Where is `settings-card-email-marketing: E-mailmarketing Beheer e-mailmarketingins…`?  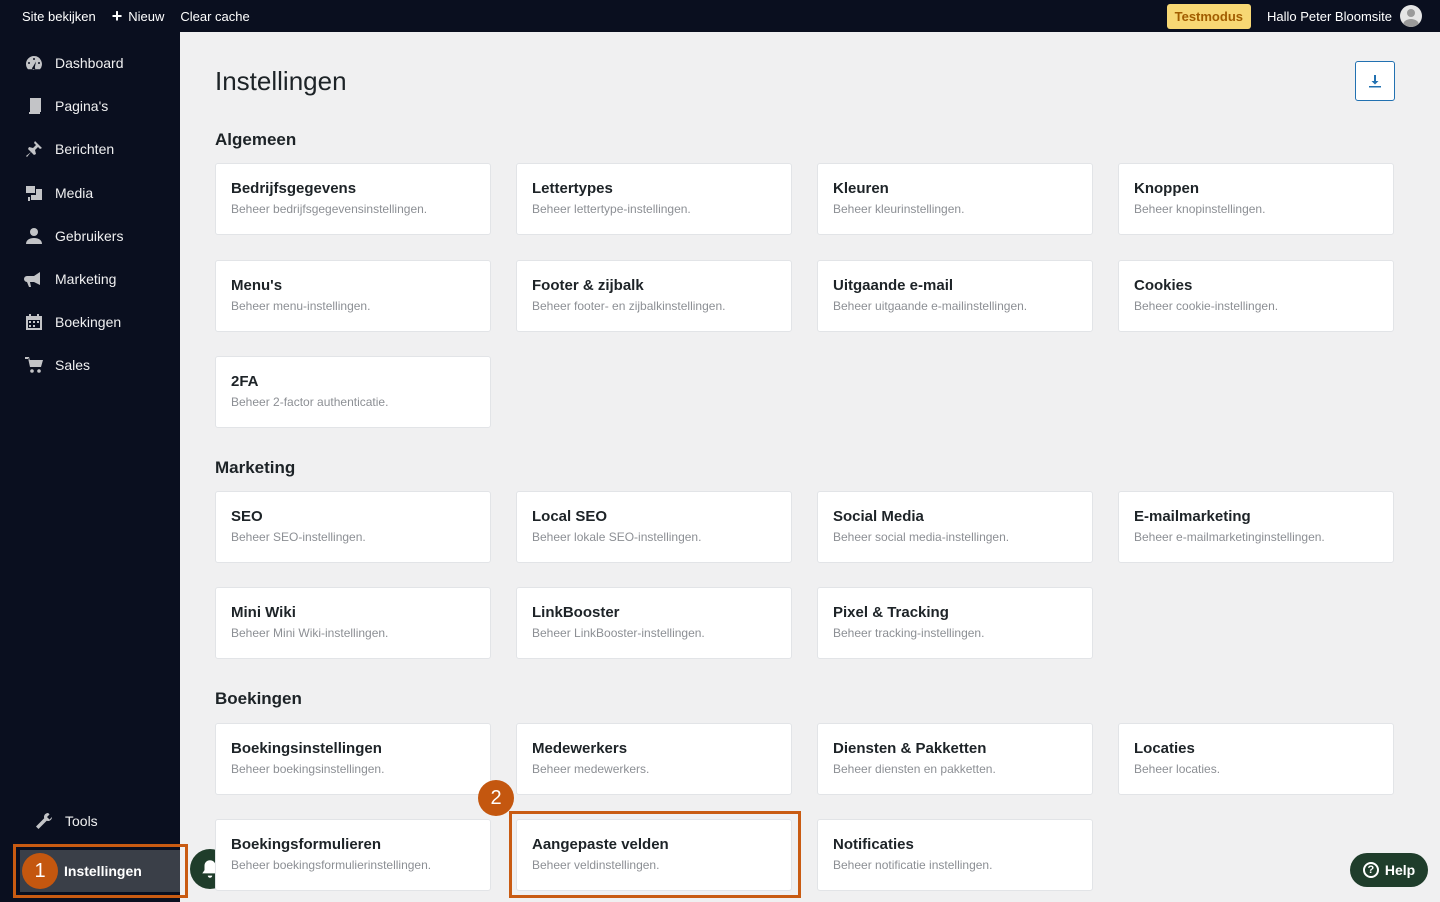
settings-card-email-marketing: E-mailmarketing Beheer e-mailmarketingins… is located at coordinates (1256, 527).